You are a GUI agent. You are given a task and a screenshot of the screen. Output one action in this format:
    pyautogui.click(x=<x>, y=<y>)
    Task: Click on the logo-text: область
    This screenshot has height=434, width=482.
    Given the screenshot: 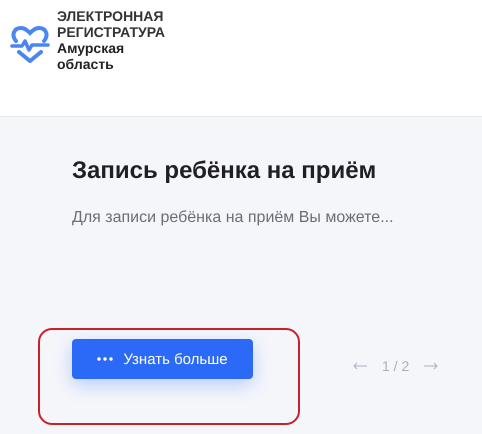 What is the action you would take?
    pyautogui.click(x=86, y=64)
    